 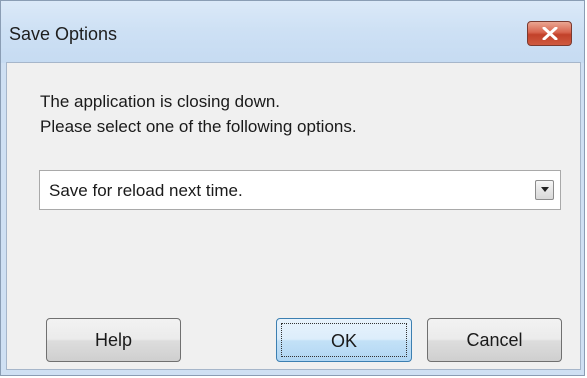 I want to click on close-x-icon, so click(x=550, y=33).